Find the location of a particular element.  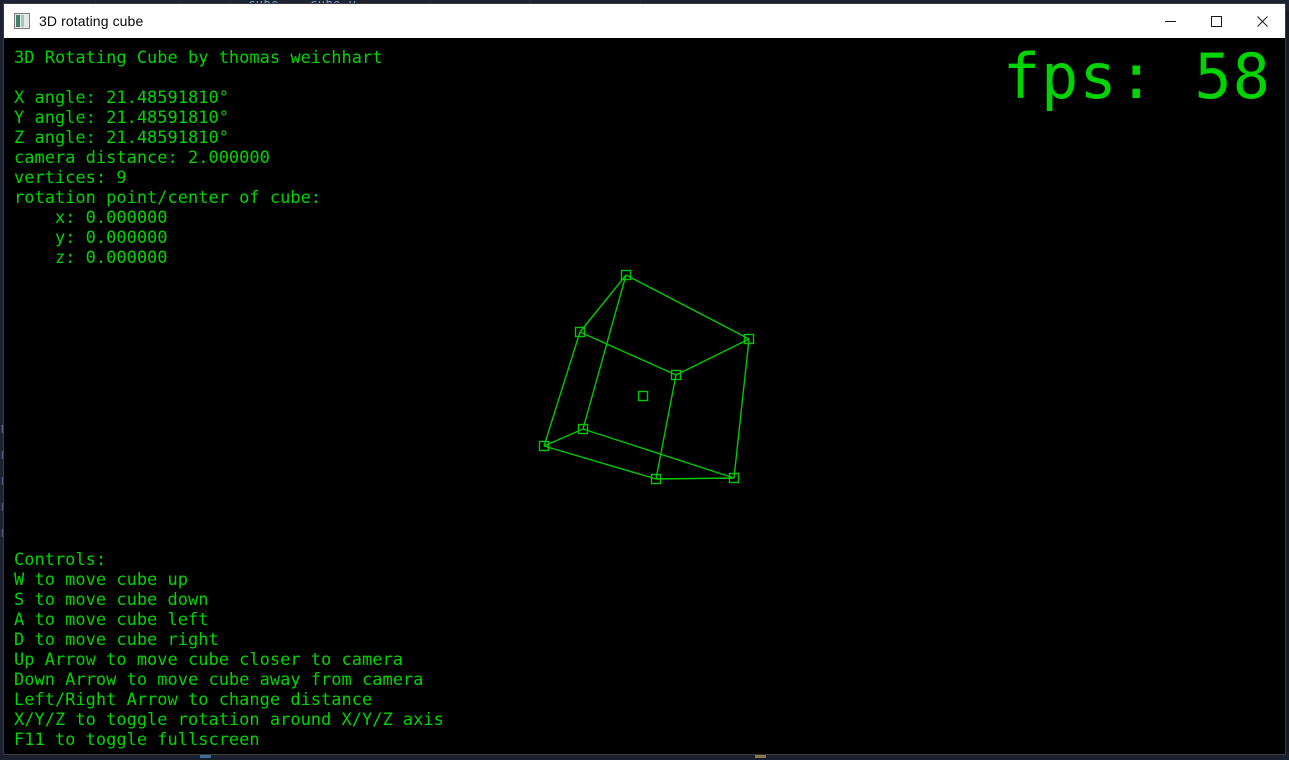

cube-vertex-center is located at coordinates (643, 396).